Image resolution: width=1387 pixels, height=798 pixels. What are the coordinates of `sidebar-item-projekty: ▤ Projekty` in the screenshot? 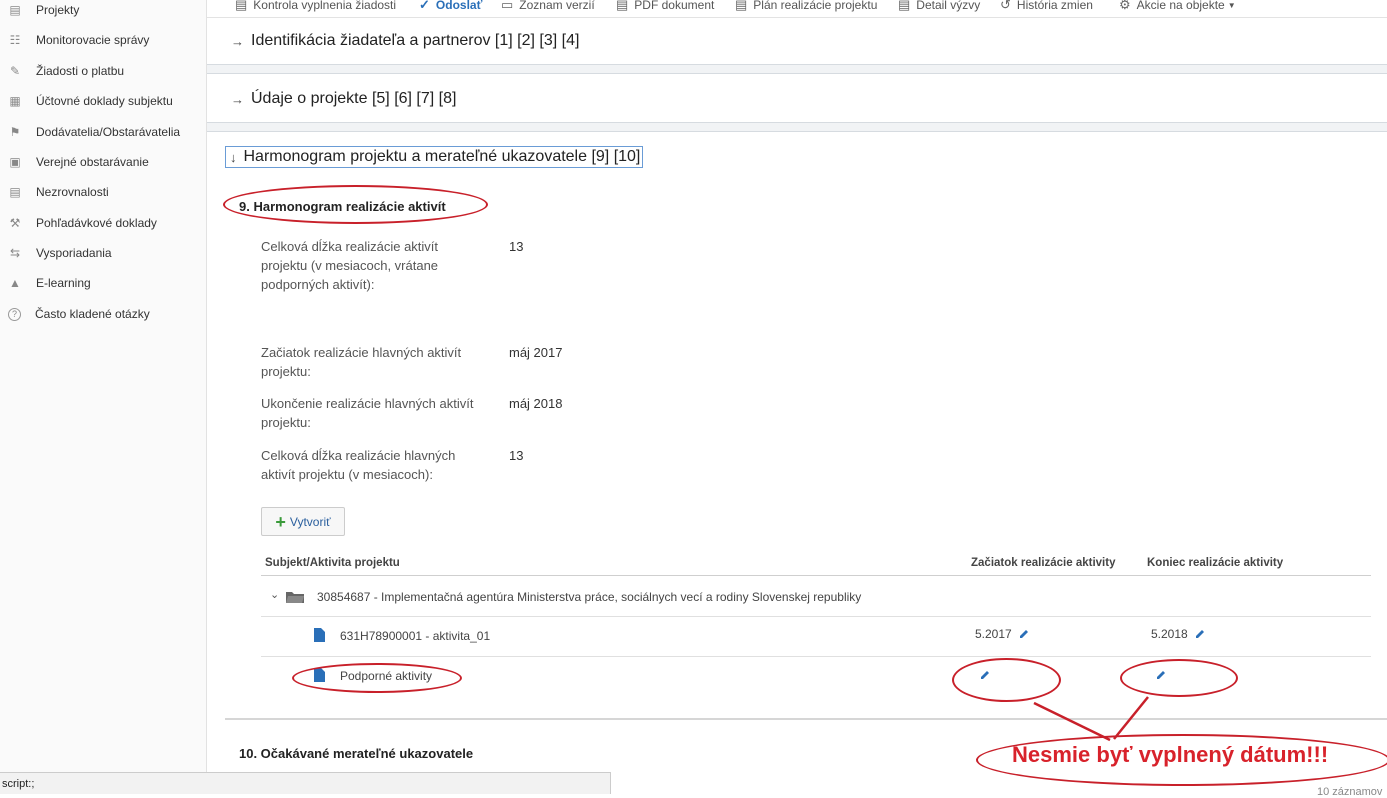 It's located at (103, 11).